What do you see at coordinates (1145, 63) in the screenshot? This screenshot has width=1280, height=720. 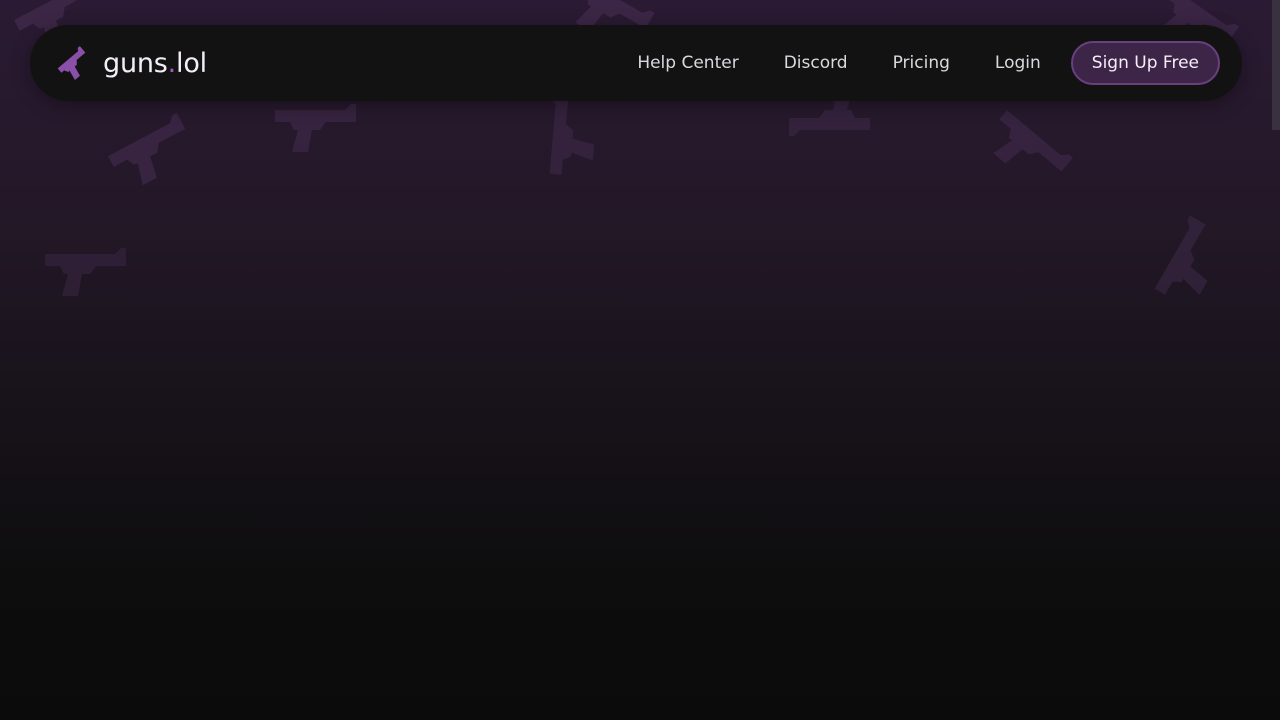 I see `sign-up-button: Sign Up Free` at bounding box center [1145, 63].